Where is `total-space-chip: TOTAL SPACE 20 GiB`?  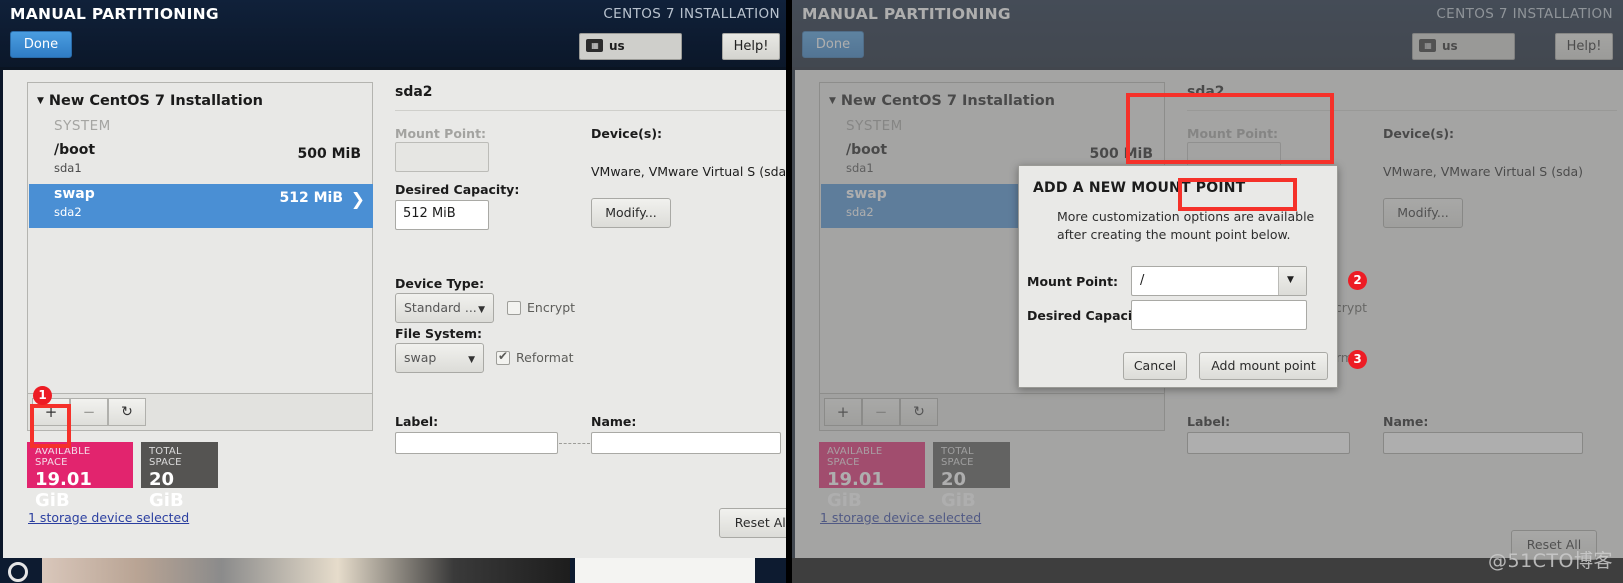
total-space-chip: TOTAL SPACE 20 GiB is located at coordinates (971, 476).